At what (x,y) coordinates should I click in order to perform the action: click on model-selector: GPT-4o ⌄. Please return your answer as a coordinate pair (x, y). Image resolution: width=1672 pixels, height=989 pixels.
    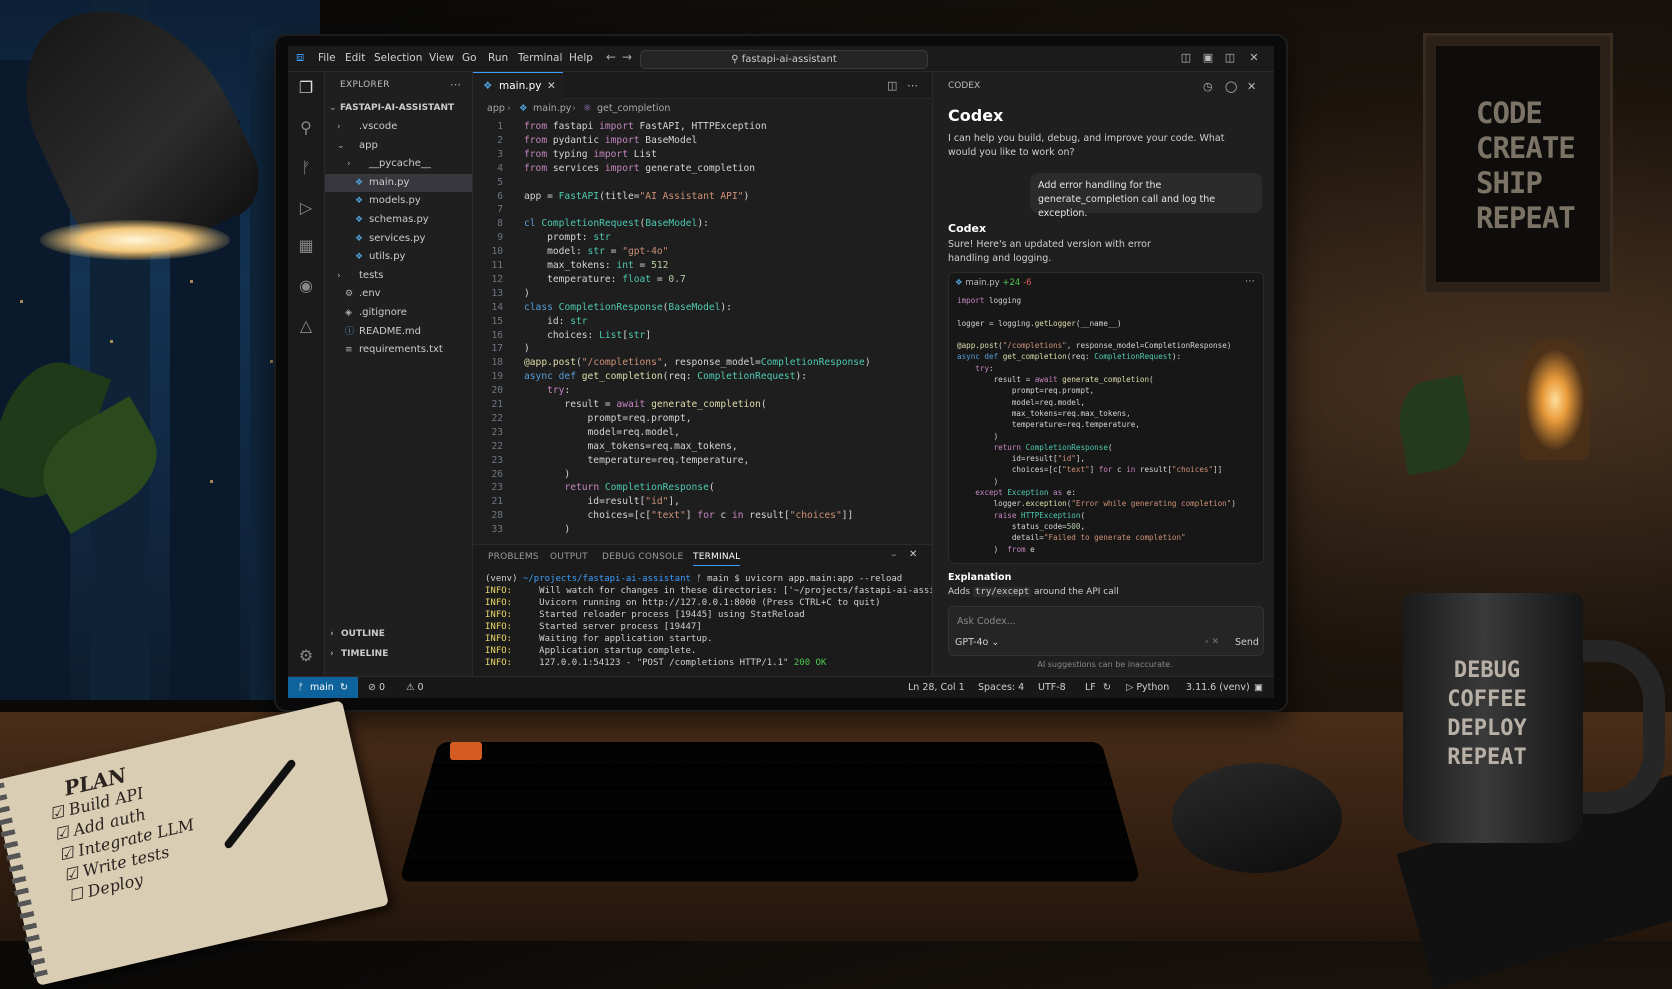
    Looking at the image, I should click on (977, 642).